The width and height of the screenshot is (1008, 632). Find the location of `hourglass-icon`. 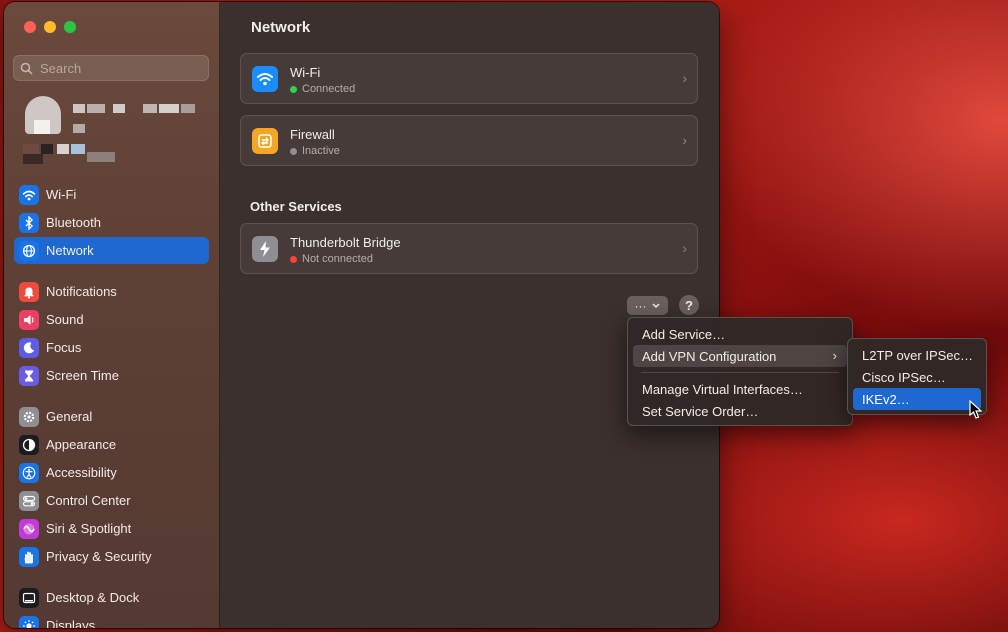

hourglass-icon is located at coordinates (29, 375).